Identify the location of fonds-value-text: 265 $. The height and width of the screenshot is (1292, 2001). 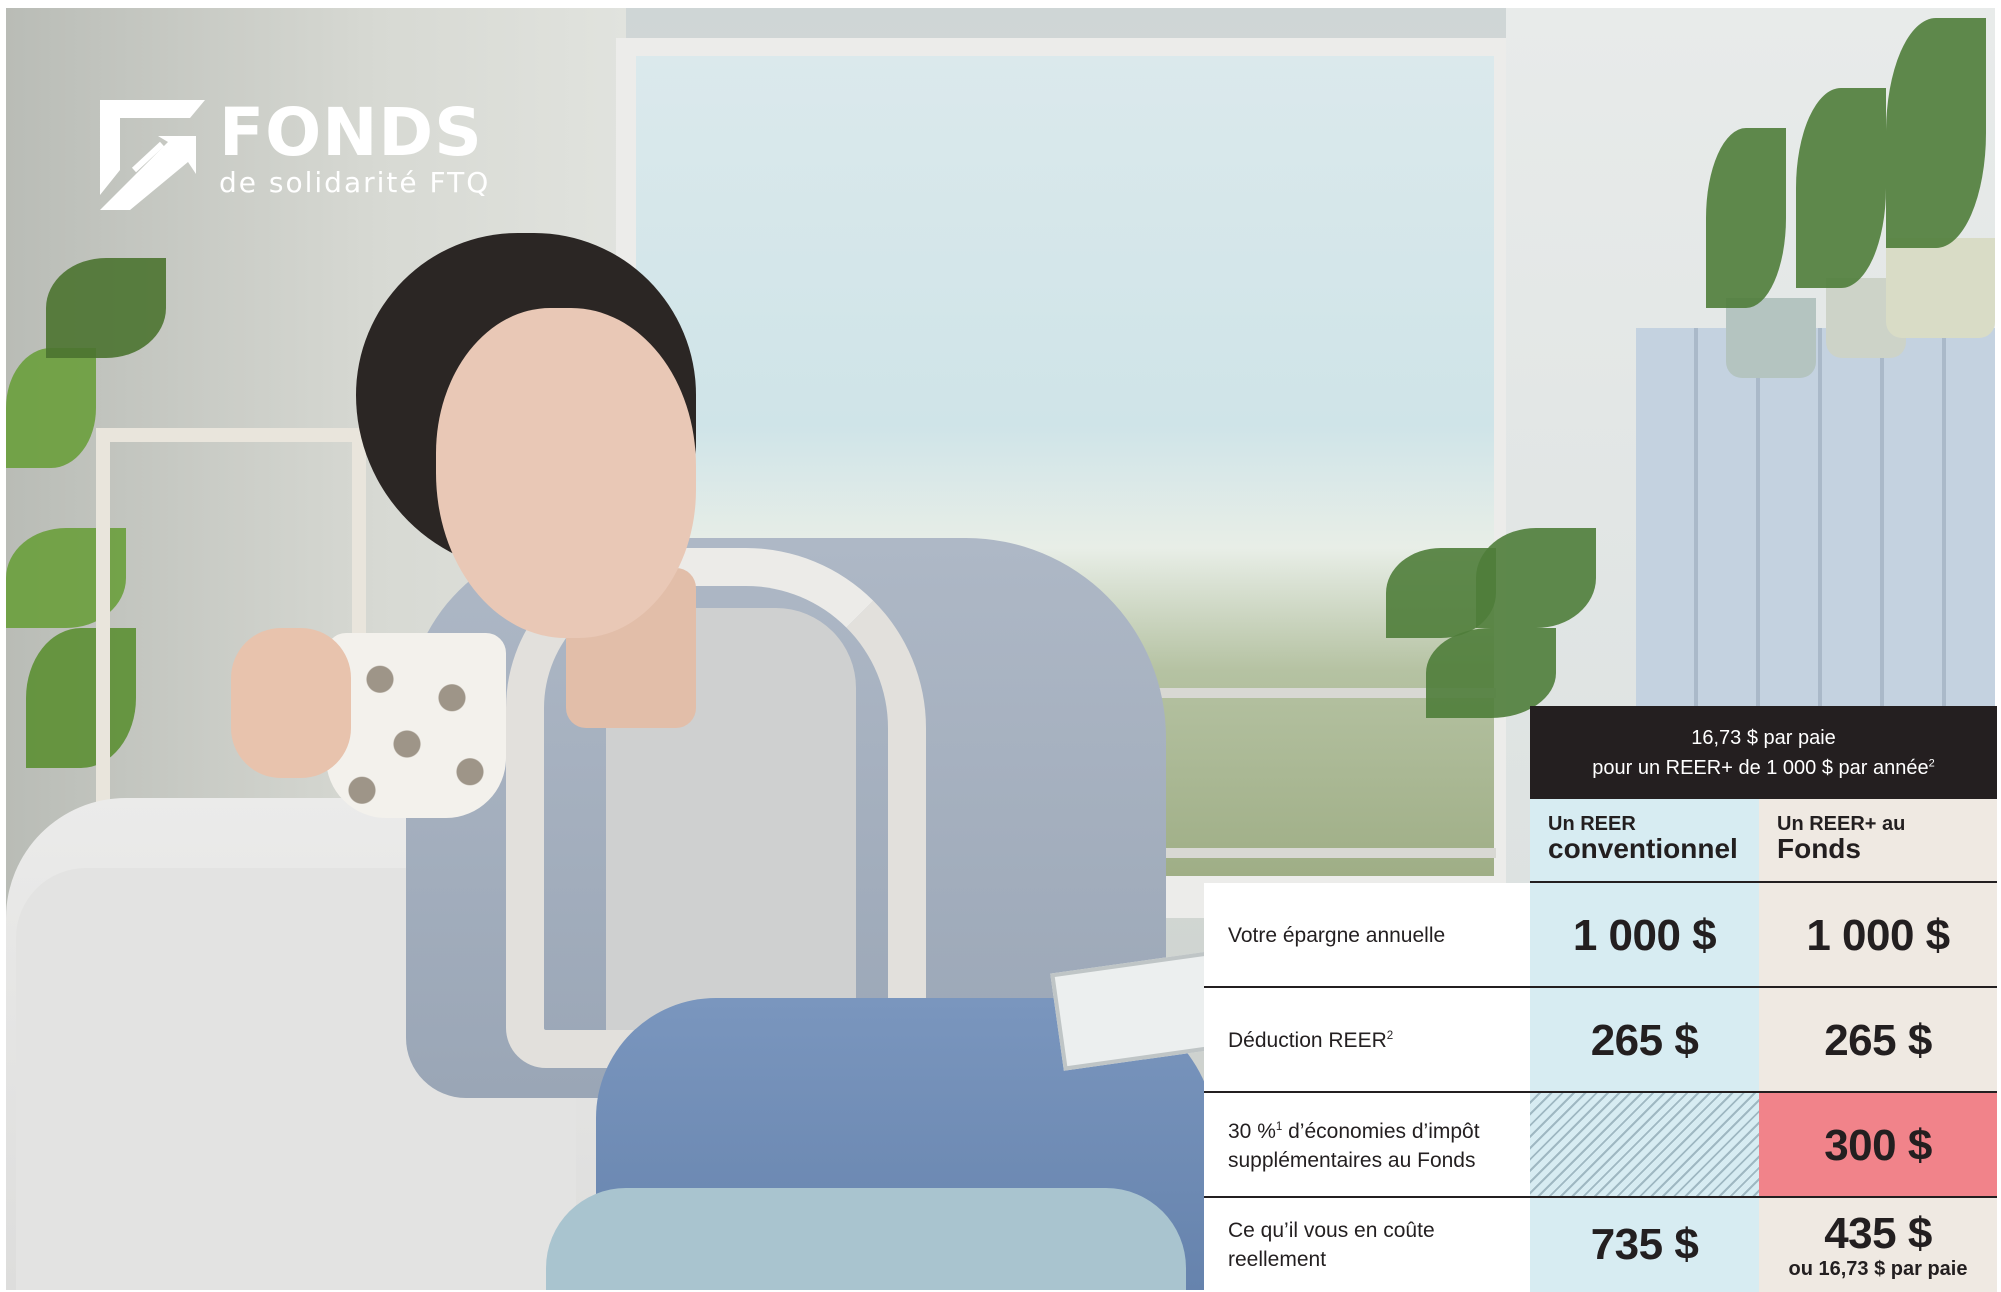
(1878, 1040).